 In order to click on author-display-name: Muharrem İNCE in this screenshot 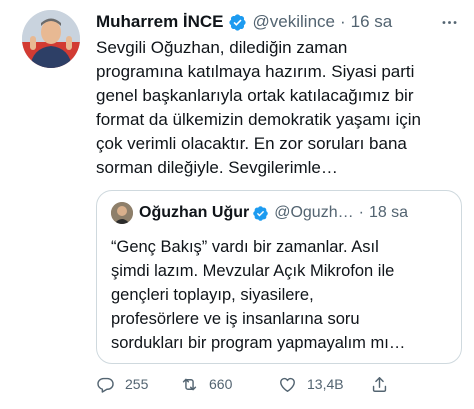, I will do `click(160, 22)`.